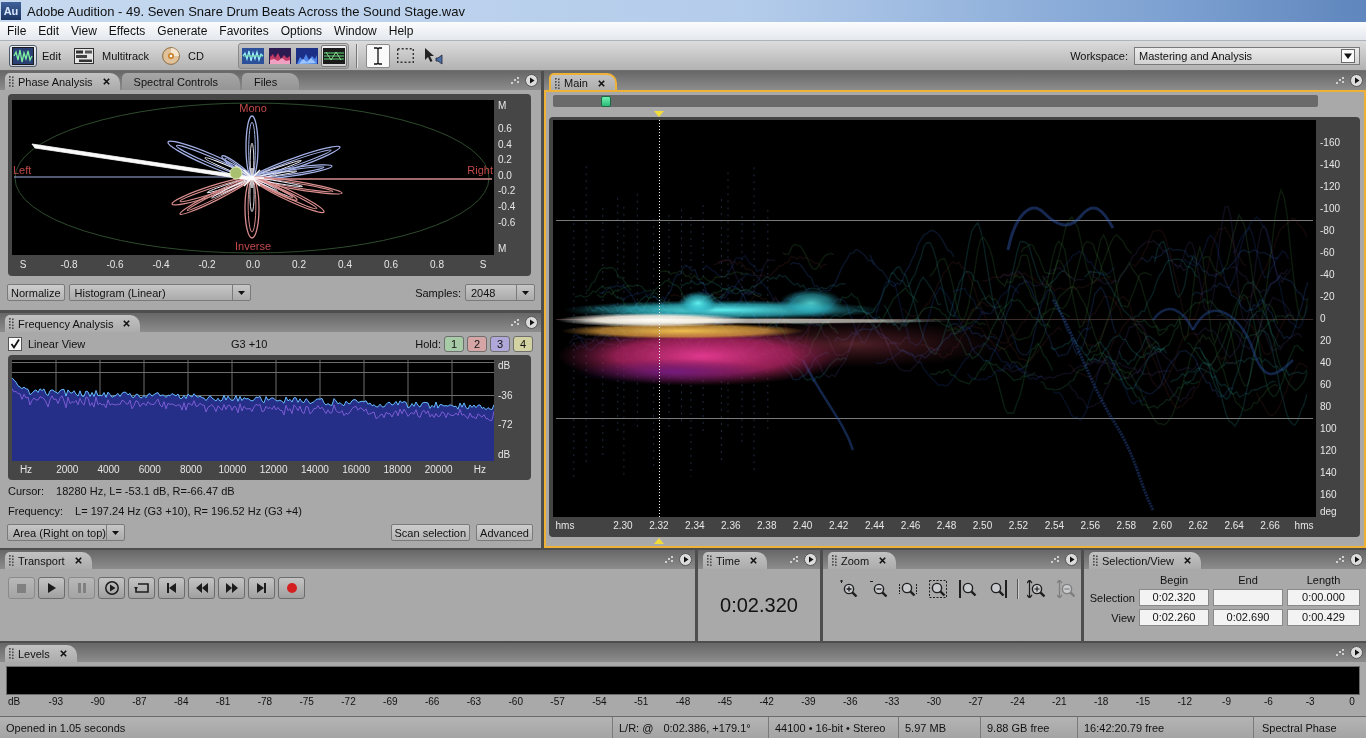  Describe the element at coordinates (15, 344) in the screenshot. I see `linear-view-checkbox` at that location.